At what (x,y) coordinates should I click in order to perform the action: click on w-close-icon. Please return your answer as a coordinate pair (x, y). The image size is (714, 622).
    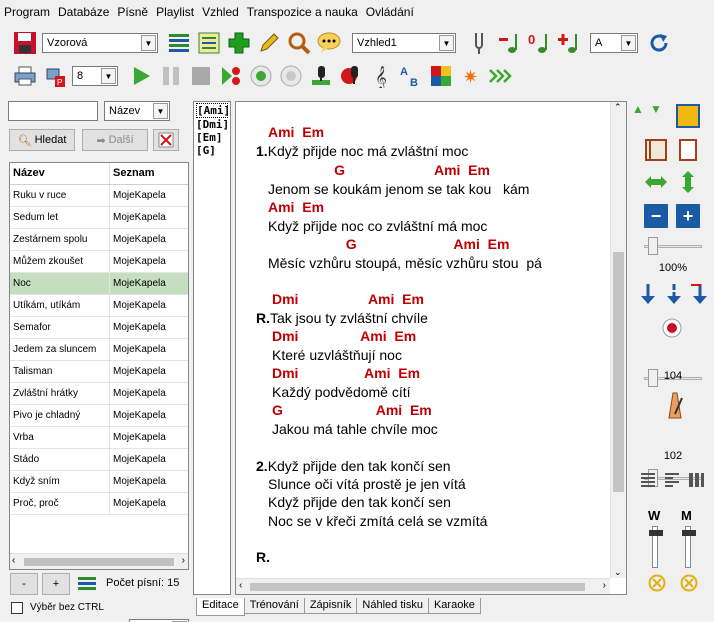
    Looking at the image, I should click on (657, 584).